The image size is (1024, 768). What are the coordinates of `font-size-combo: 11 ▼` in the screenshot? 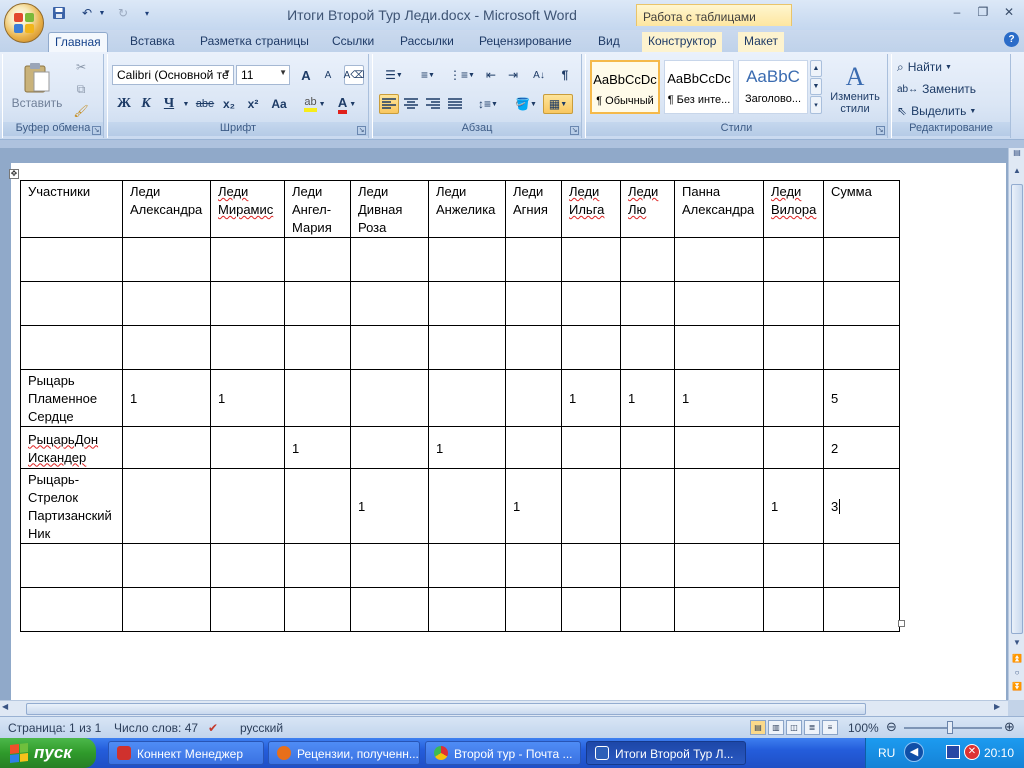 It's located at (263, 75).